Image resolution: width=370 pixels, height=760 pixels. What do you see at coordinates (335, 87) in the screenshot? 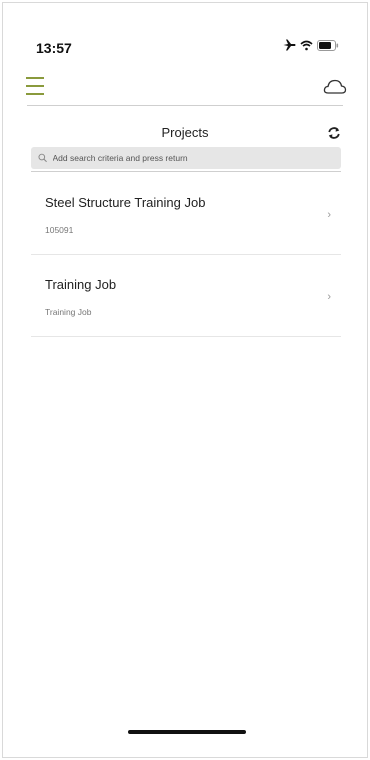
I see `cloud-icon` at bounding box center [335, 87].